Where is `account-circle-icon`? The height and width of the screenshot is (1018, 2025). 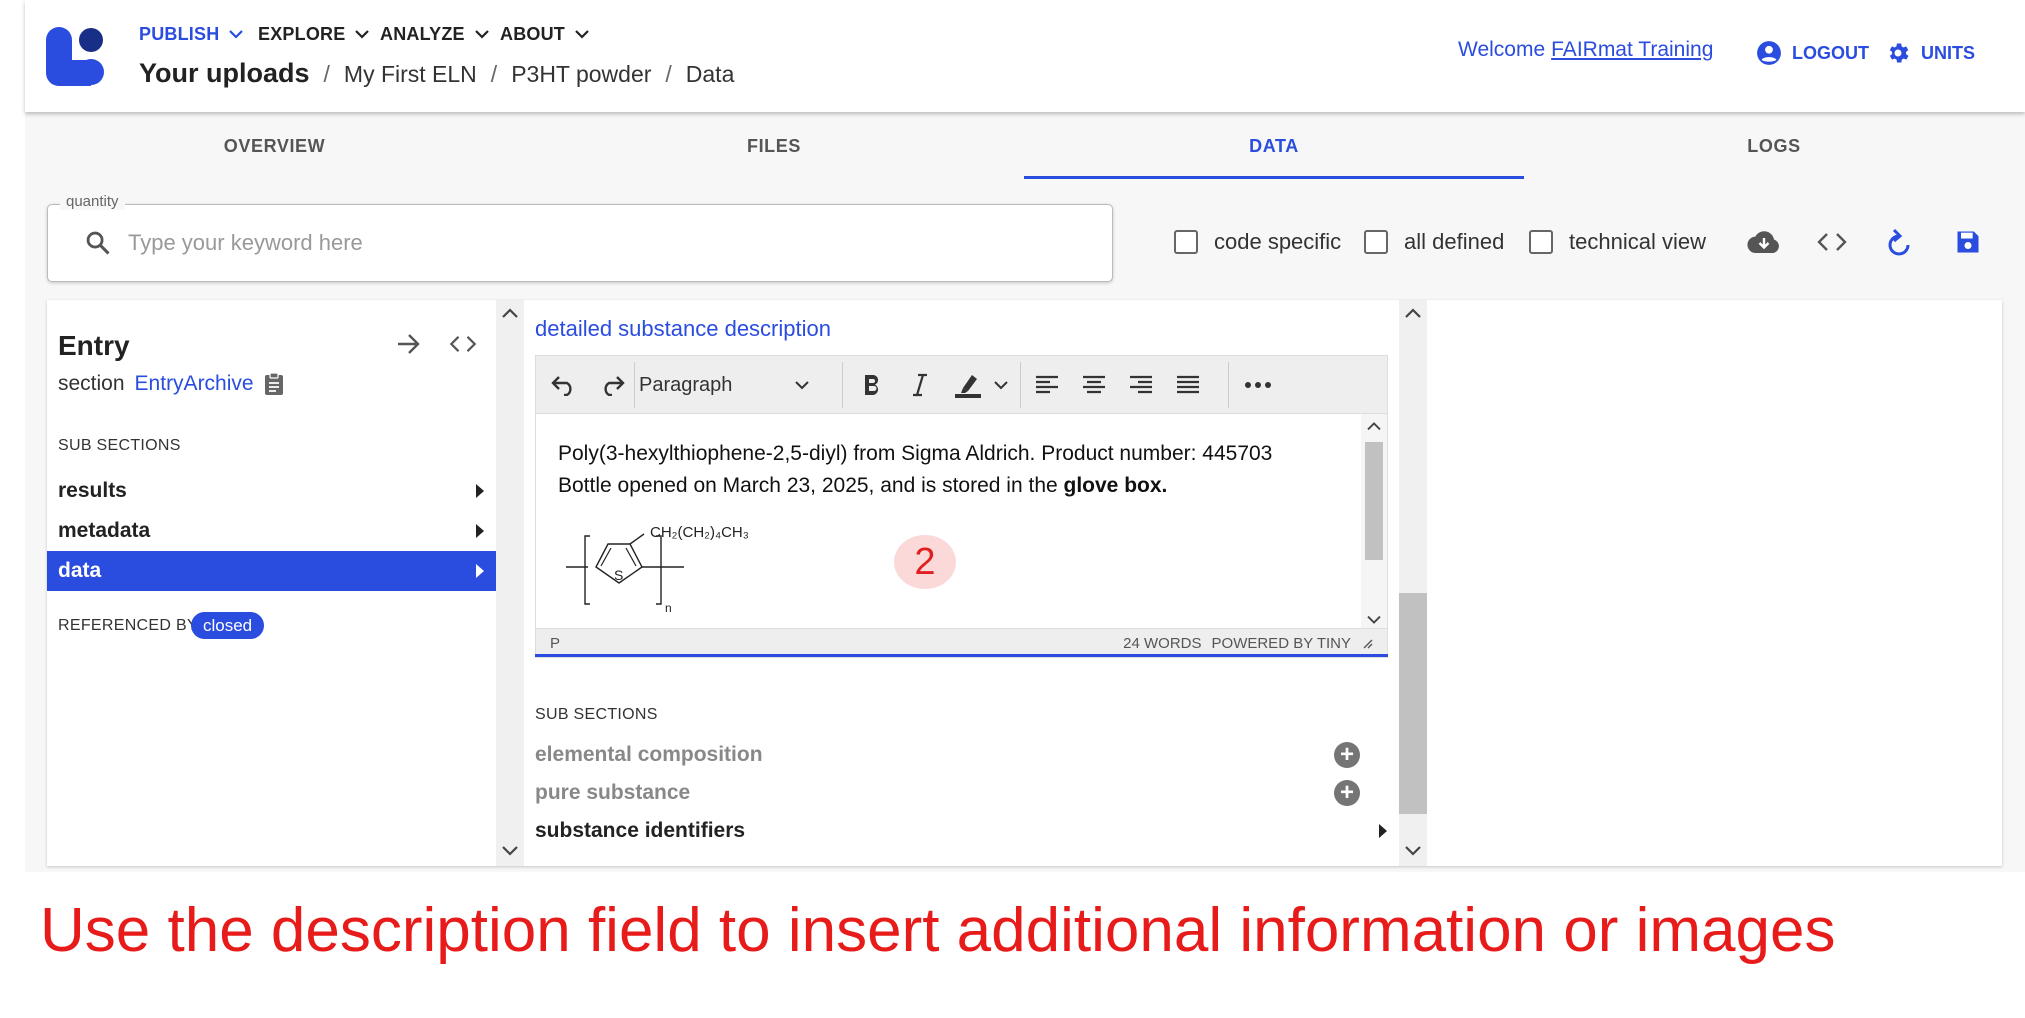
account-circle-icon is located at coordinates (1769, 53).